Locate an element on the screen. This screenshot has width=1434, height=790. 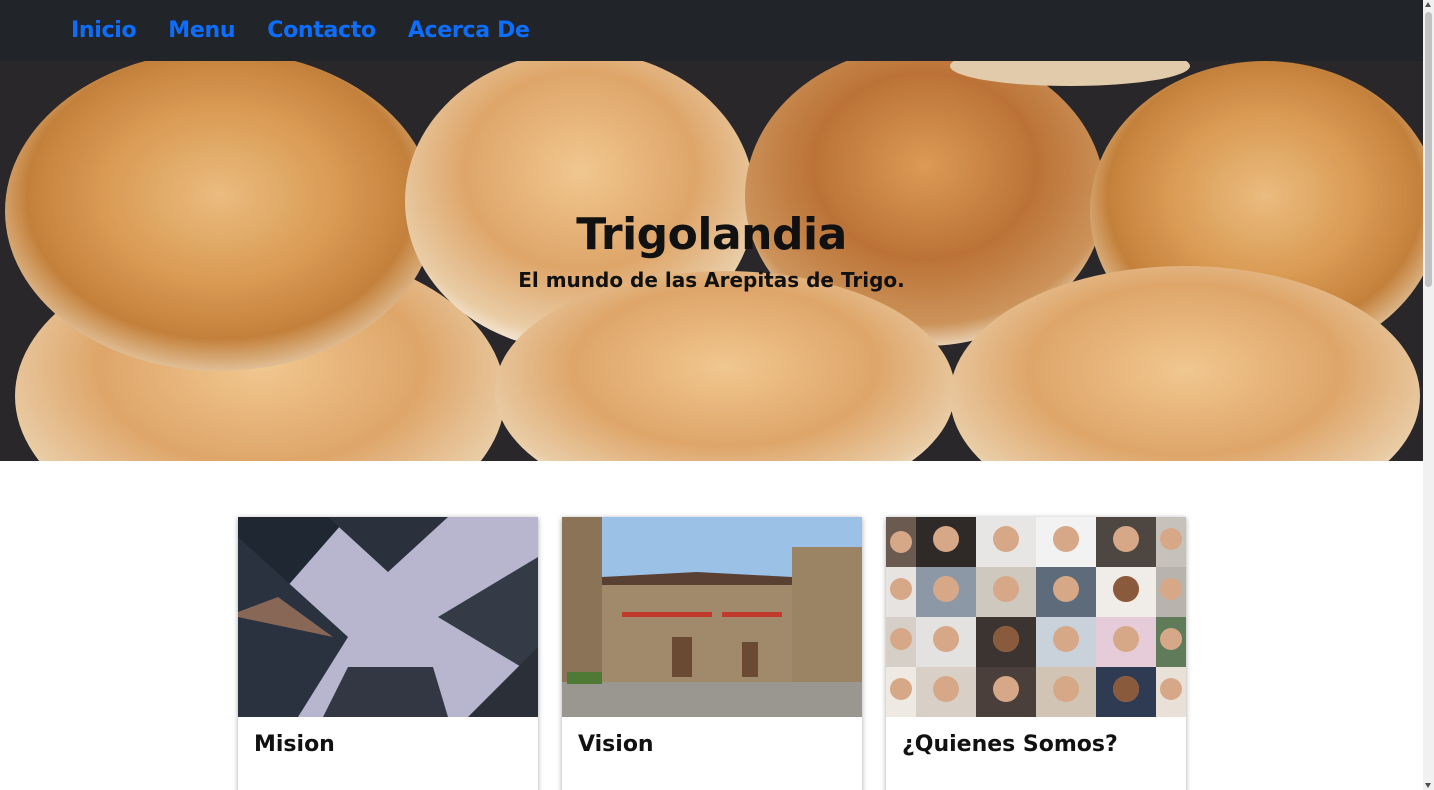
scroll-down-arrow-icon is located at coordinates (1428, 785).